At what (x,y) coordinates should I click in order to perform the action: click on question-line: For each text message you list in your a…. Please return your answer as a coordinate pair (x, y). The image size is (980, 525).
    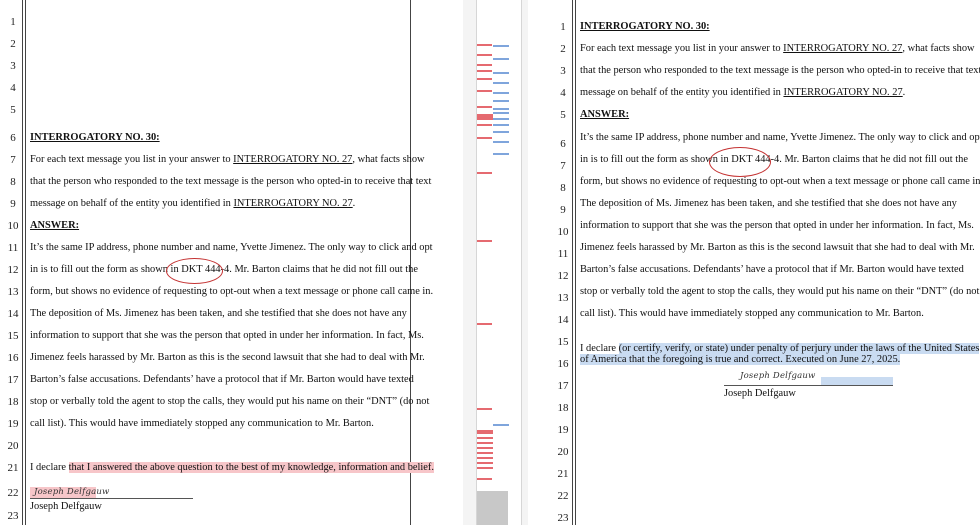
    Looking at the image, I should click on (777, 48).